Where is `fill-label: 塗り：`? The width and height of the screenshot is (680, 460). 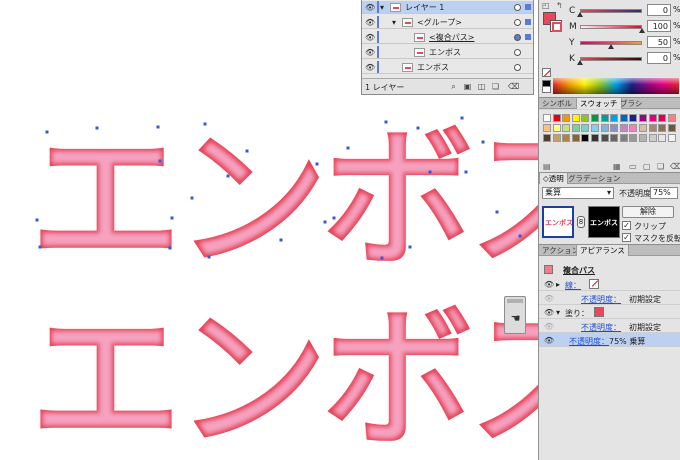
fill-label: 塗り： is located at coordinates (577, 313).